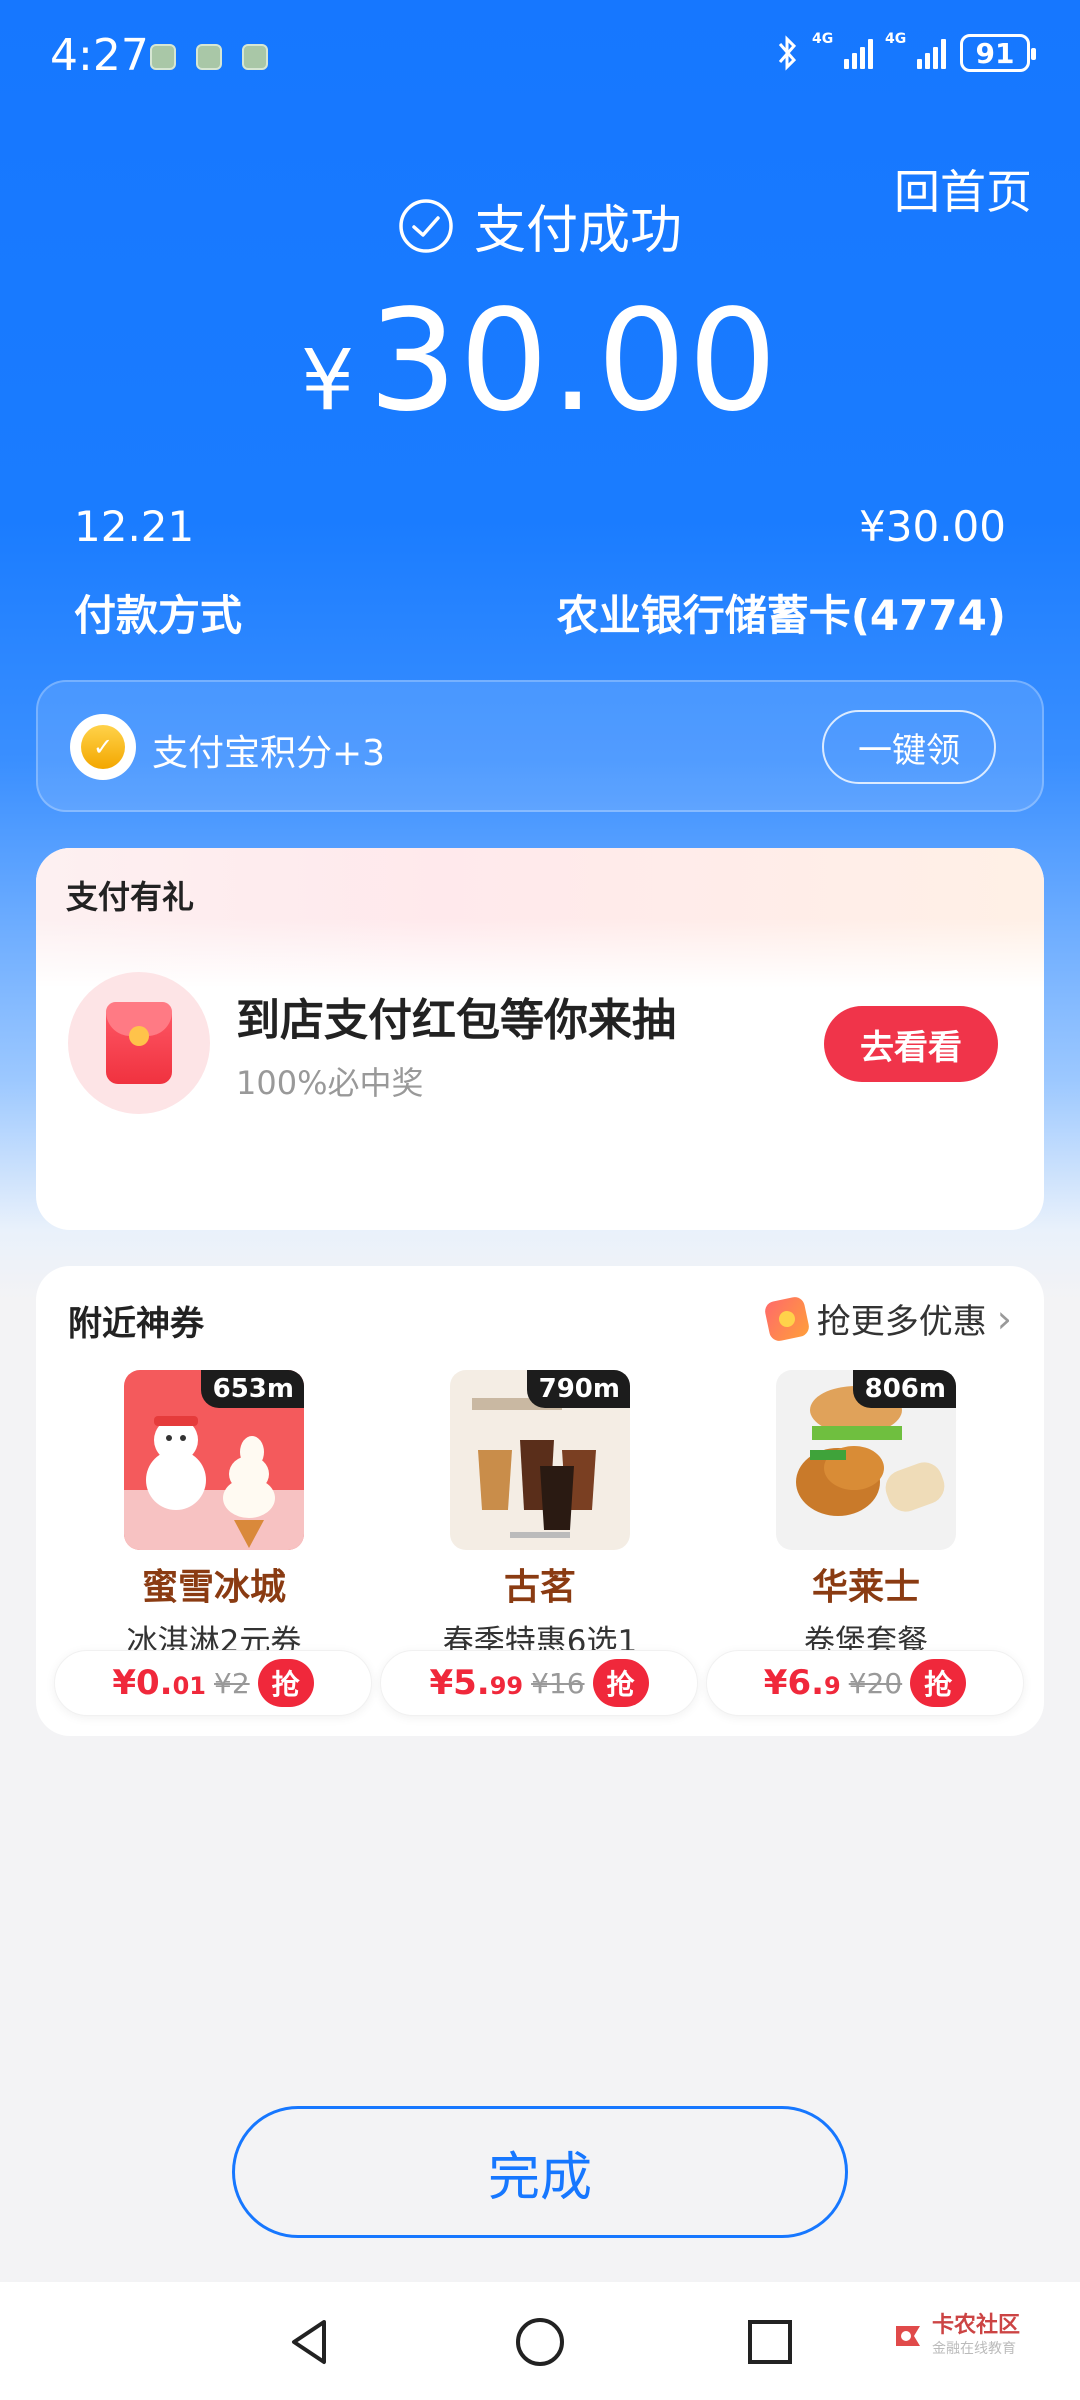 This screenshot has width=1080, height=2400. I want to click on watermark: 卡农社区 金融在线教育, so click(955, 2335).